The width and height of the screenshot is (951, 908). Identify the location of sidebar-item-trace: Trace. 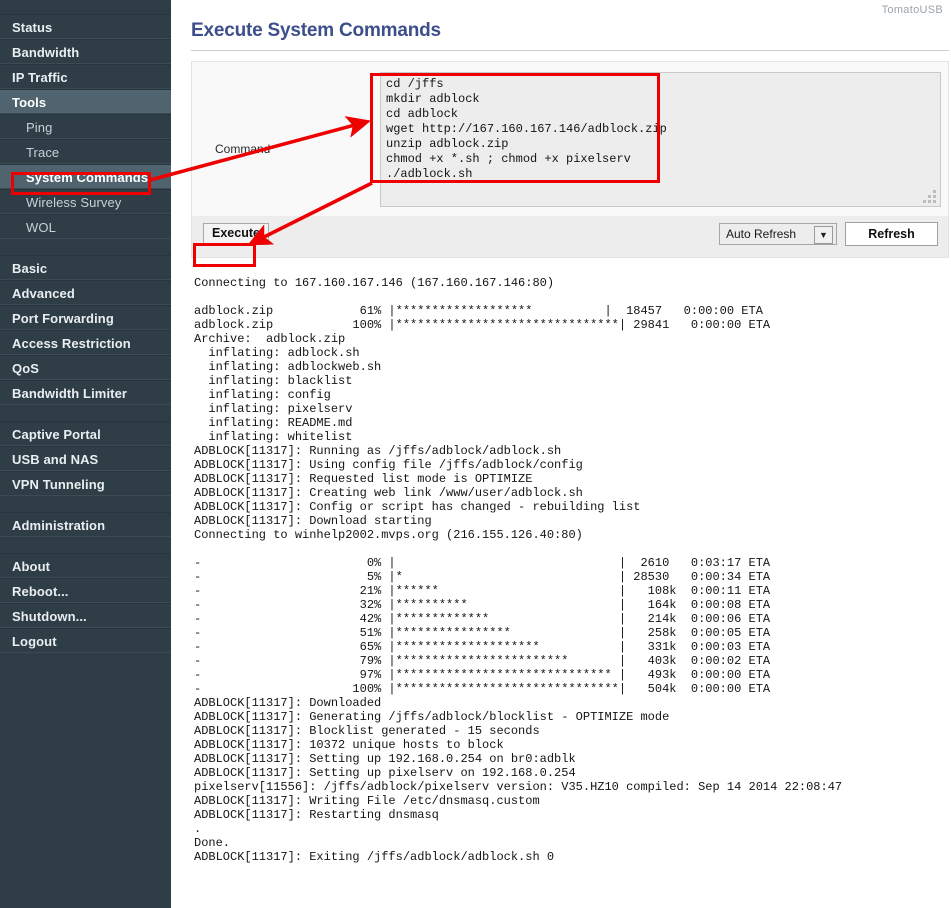
(85, 151).